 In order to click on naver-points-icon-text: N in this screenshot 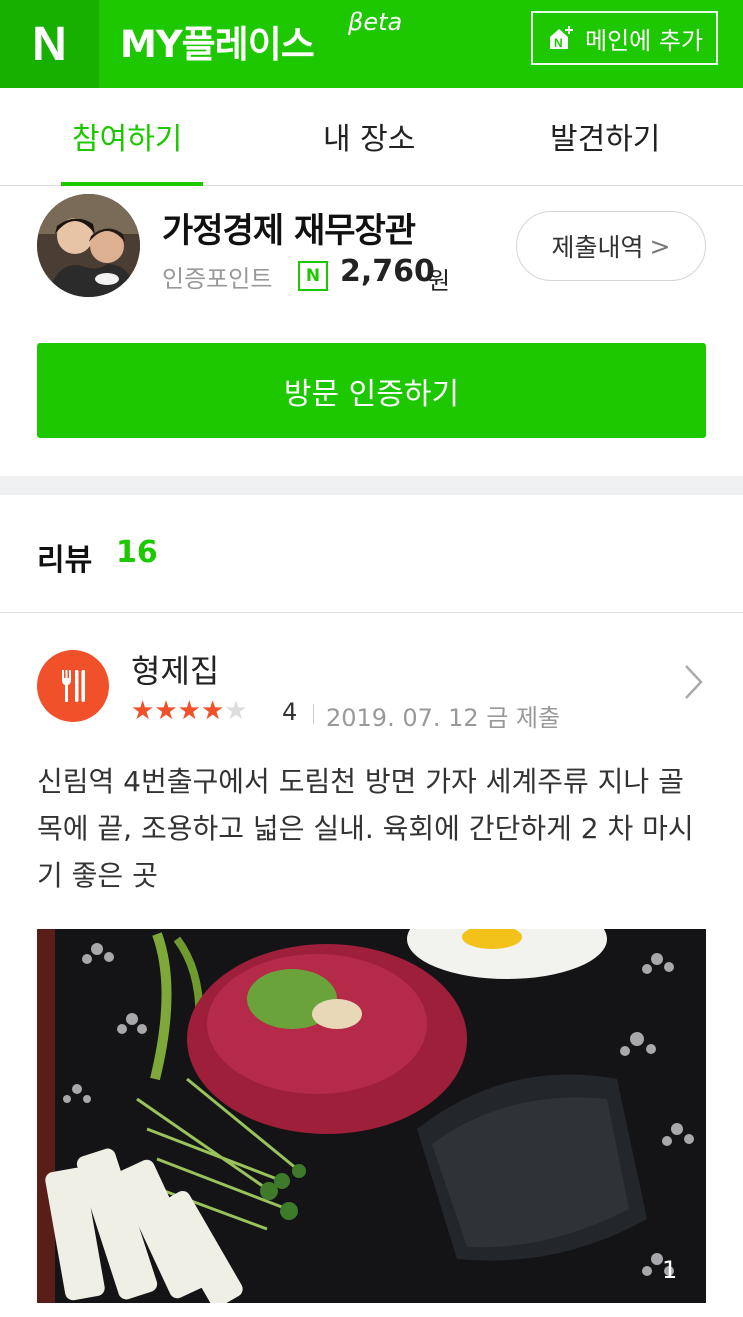, I will do `click(313, 276)`.